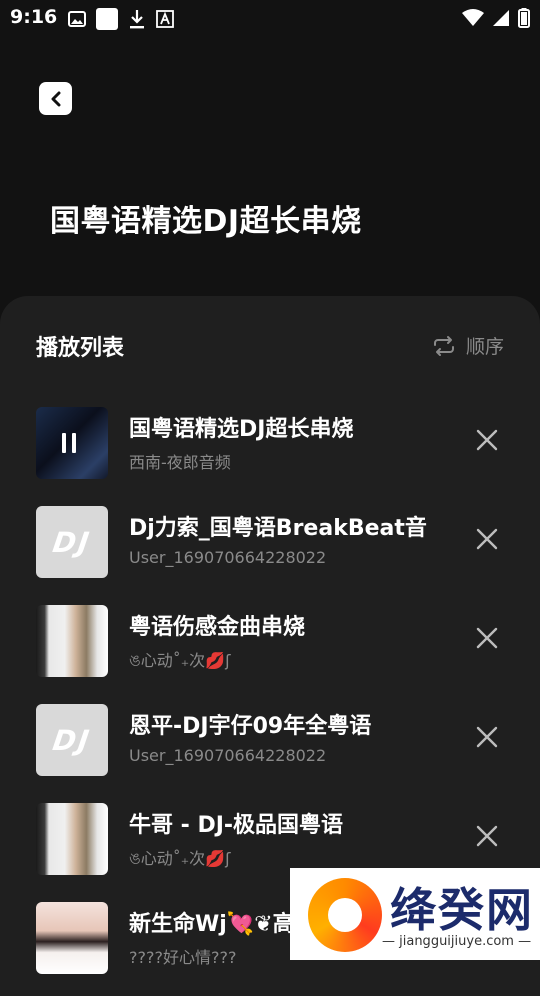 The height and width of the screenshot is (996, 540). I want to click on system-icons, so click(496, 18).